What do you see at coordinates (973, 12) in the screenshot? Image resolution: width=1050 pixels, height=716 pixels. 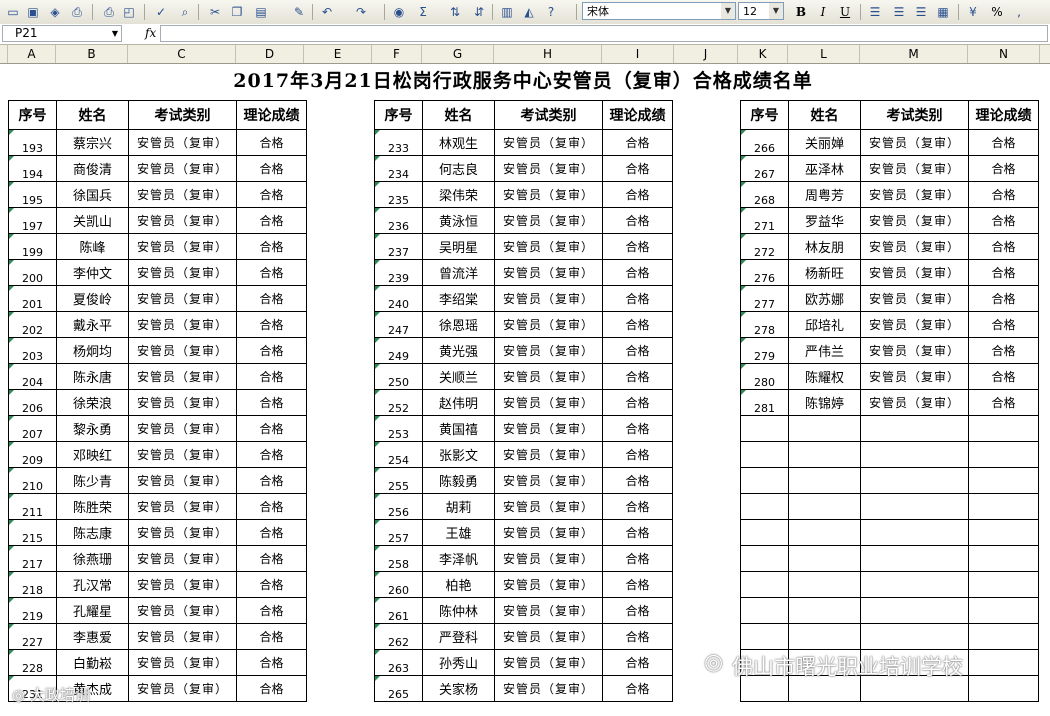 I see `currency-icon: ¥` at bounding box center [973, 12].